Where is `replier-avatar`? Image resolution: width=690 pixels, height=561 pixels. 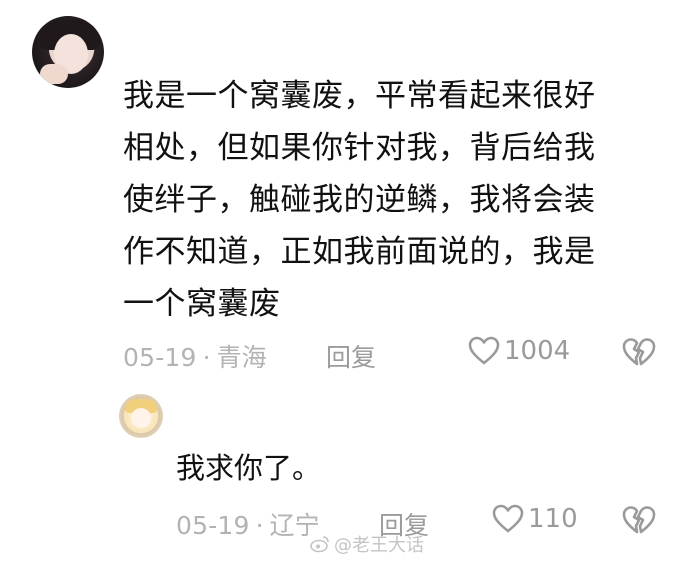 replier-avatar is located at coordinates (141, 416).